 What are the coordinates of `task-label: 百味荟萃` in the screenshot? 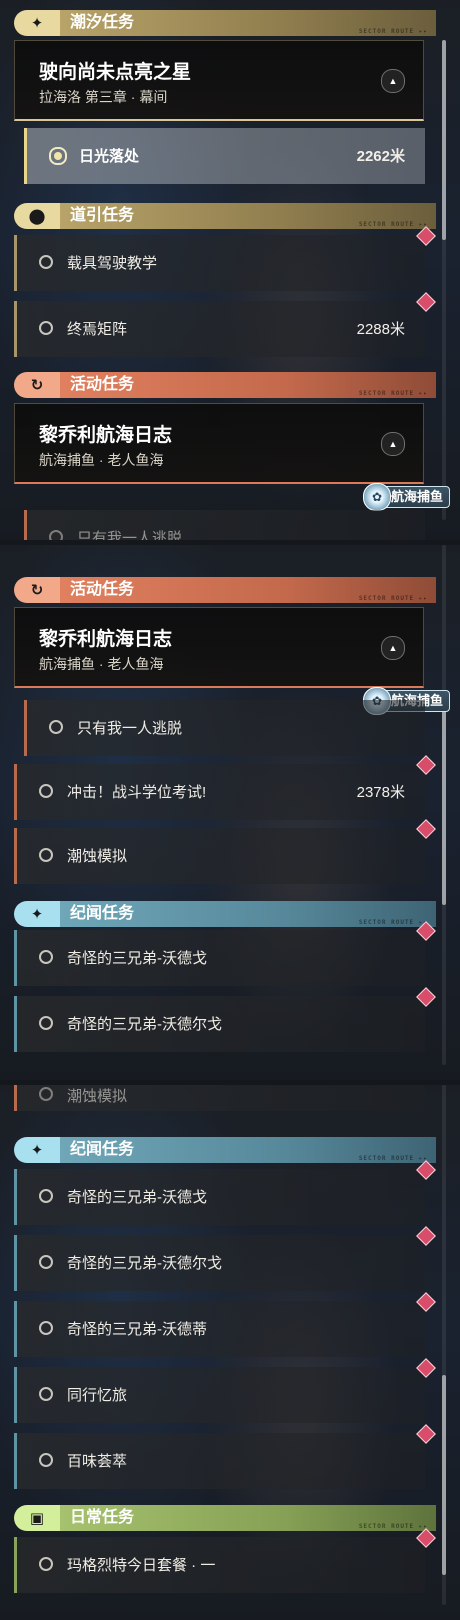 It's located at (97, 1461).